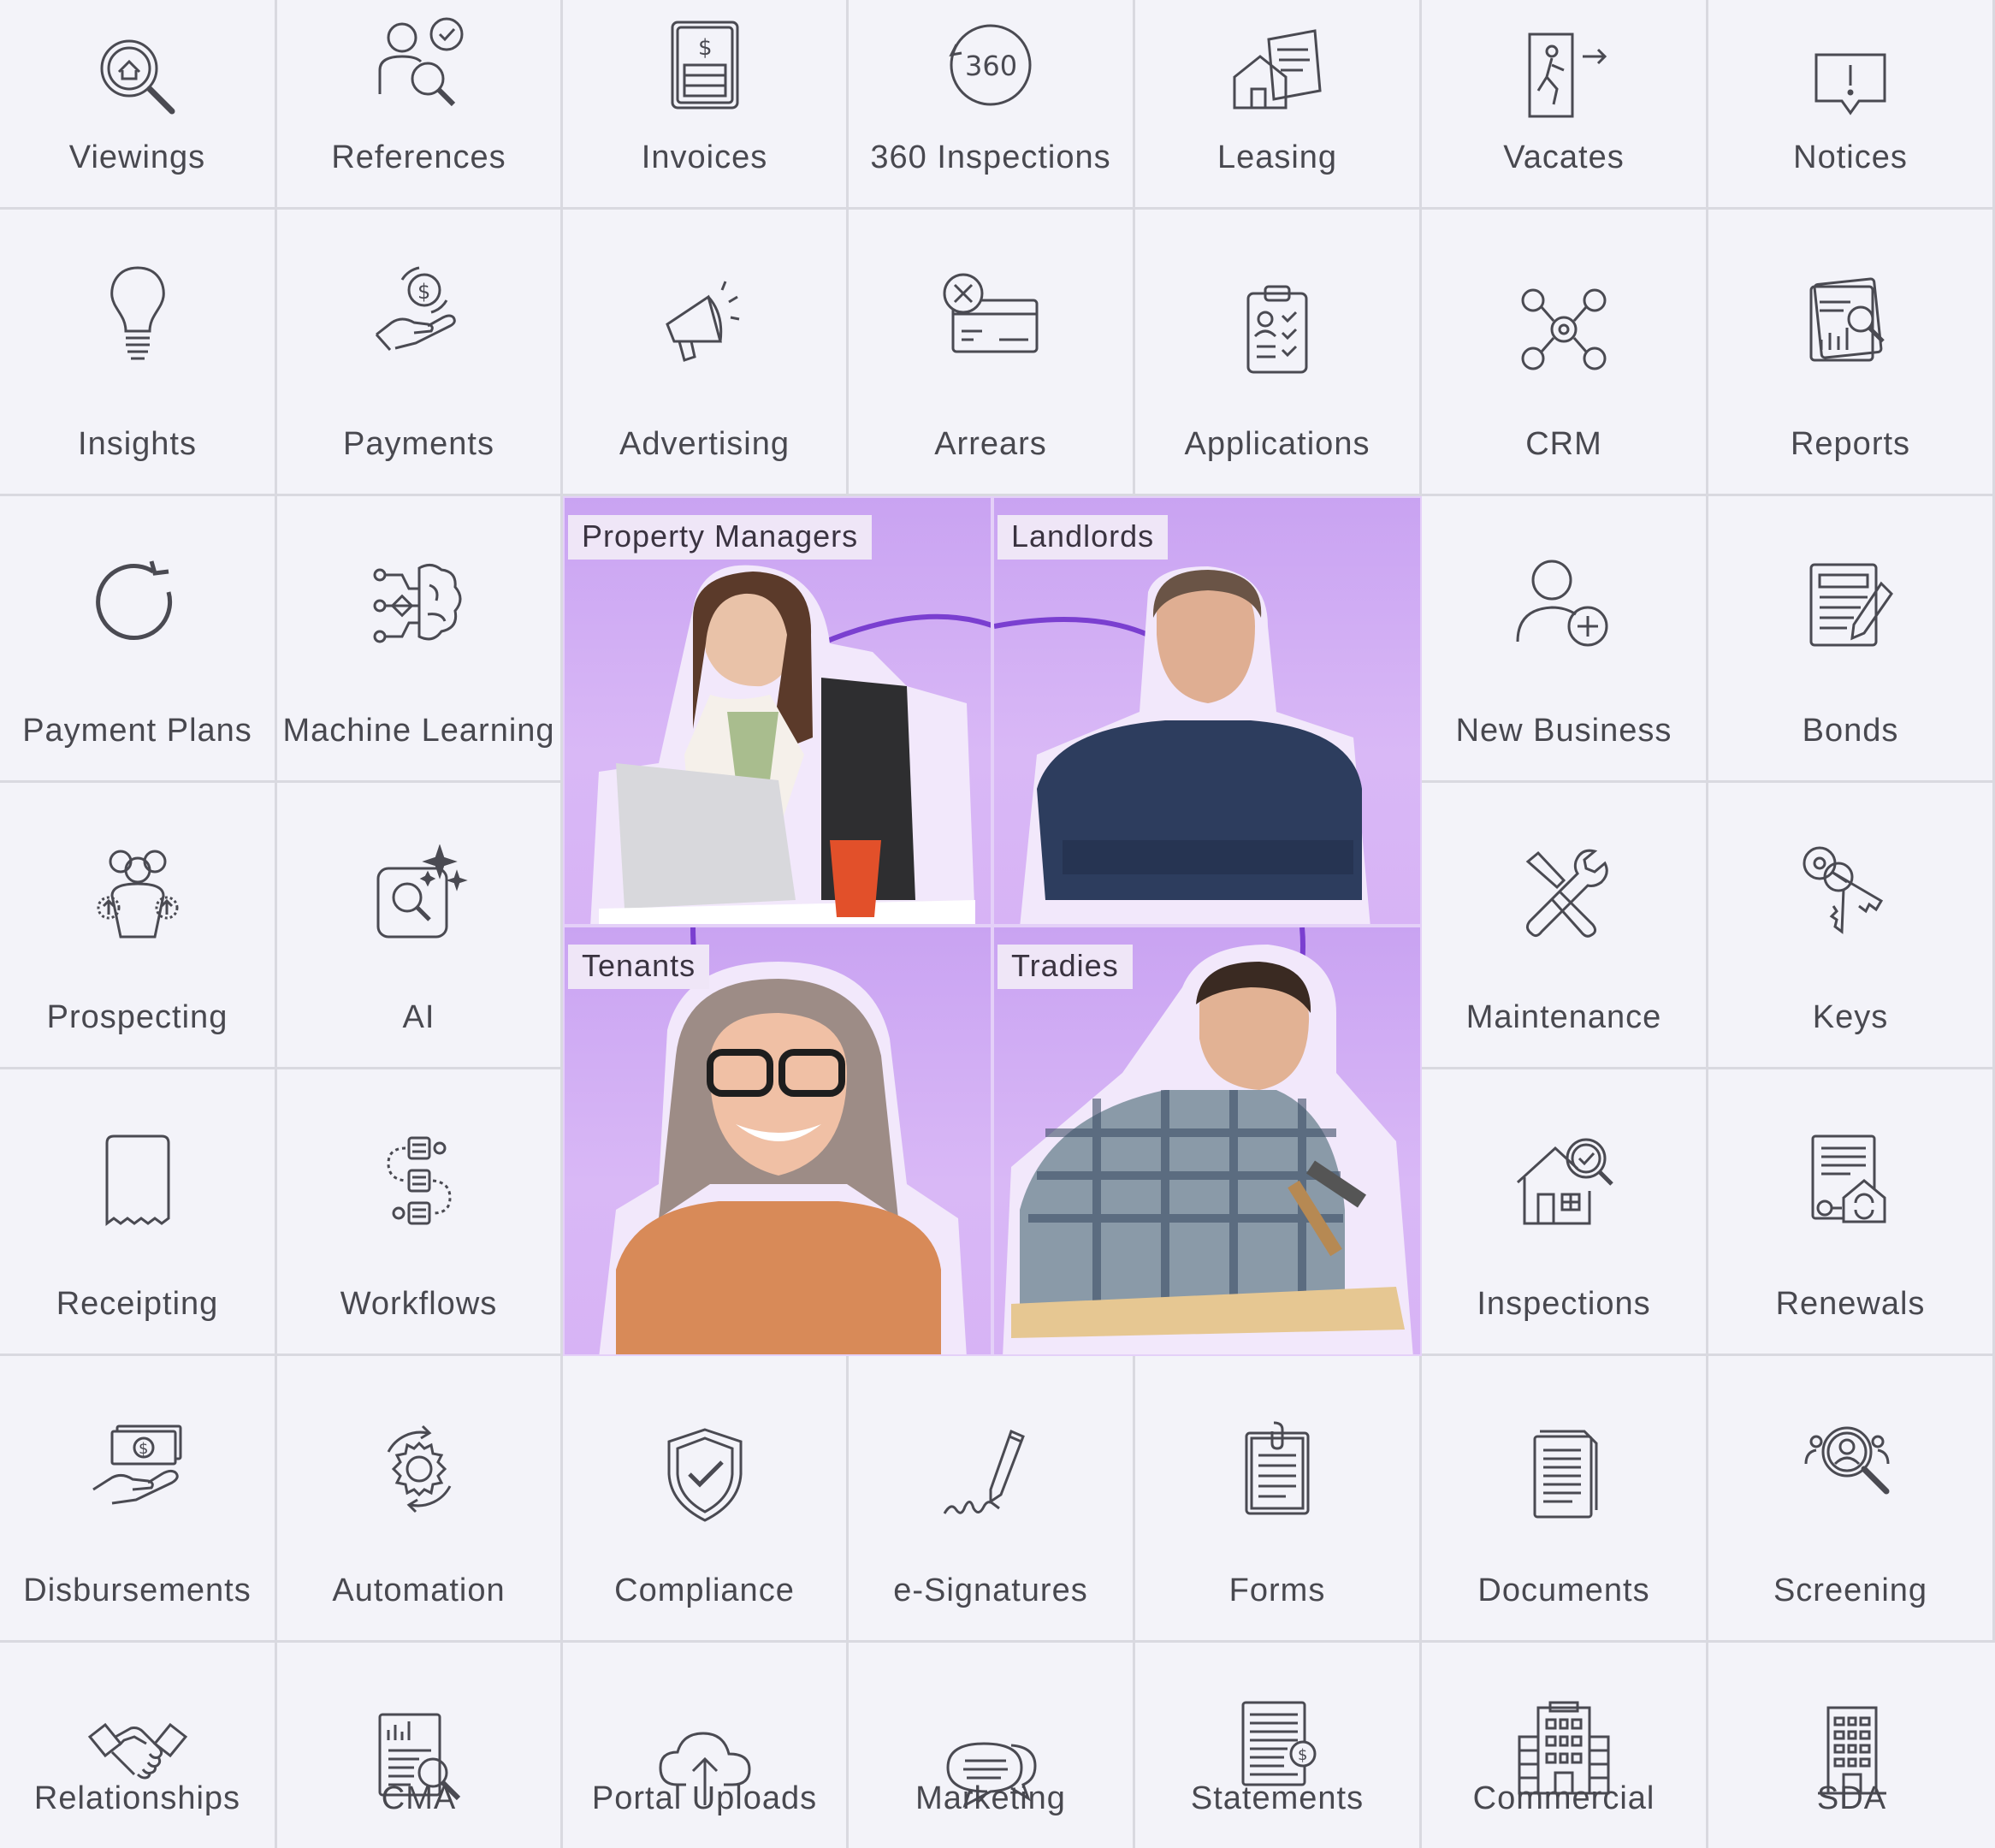  I want to click on document-lines-icon, so click(1564, 1475).